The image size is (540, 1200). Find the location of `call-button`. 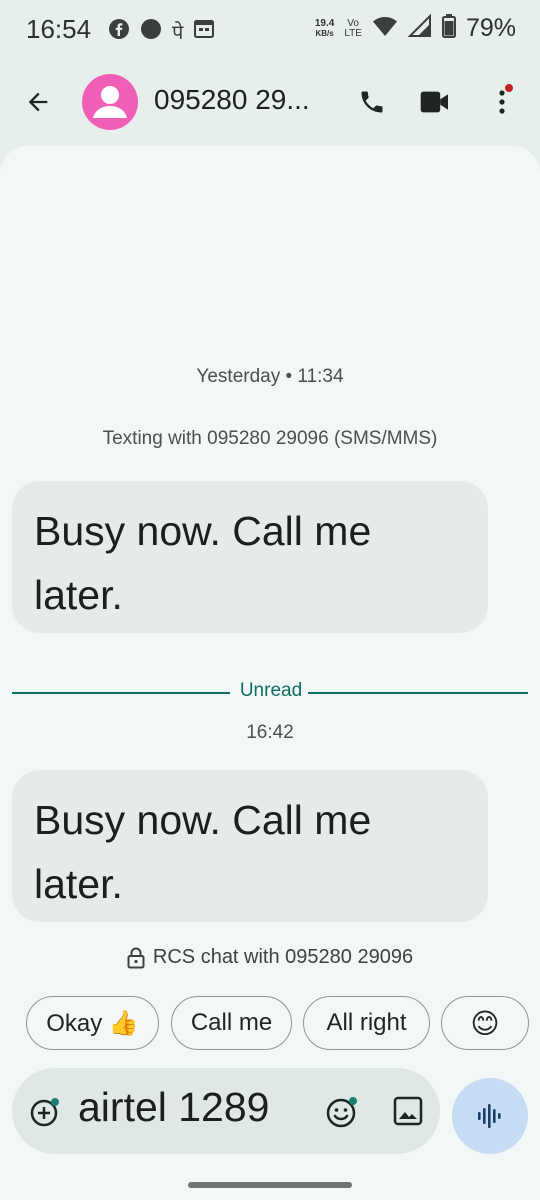

call-button is located at coordinates (372, 102).